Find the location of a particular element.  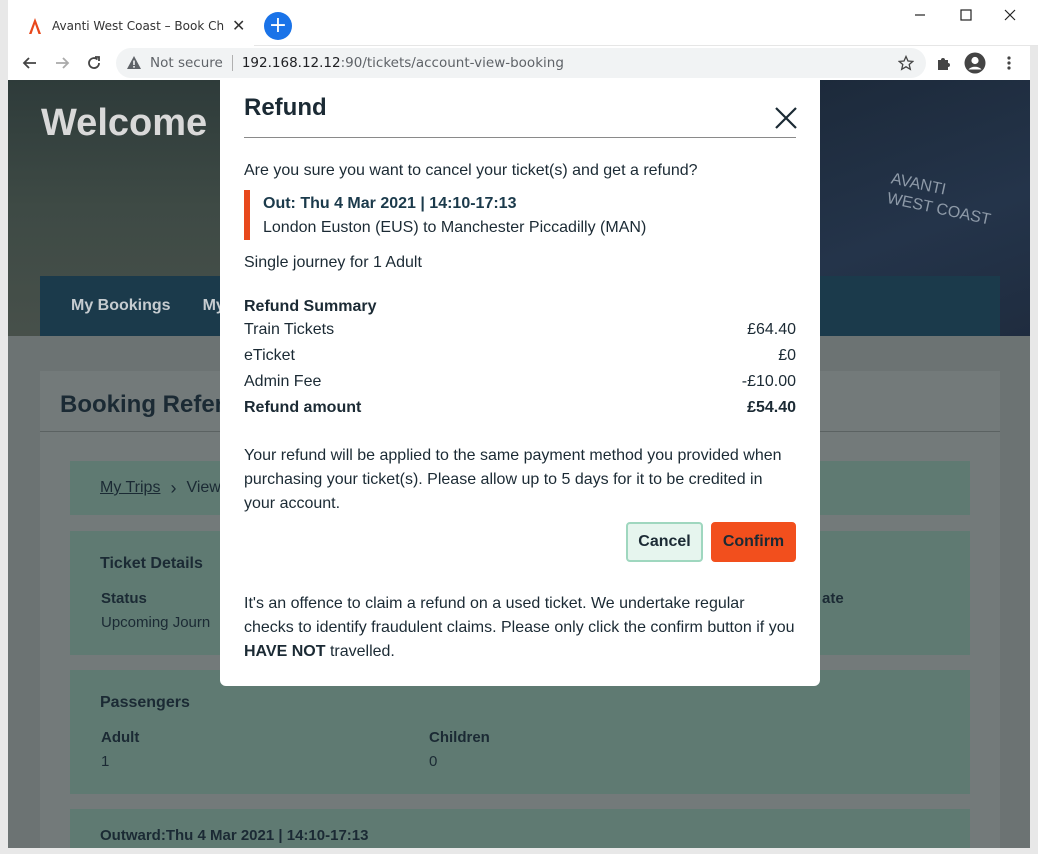

summary-row: eTicket £0 is located at coordinates (520, 358).